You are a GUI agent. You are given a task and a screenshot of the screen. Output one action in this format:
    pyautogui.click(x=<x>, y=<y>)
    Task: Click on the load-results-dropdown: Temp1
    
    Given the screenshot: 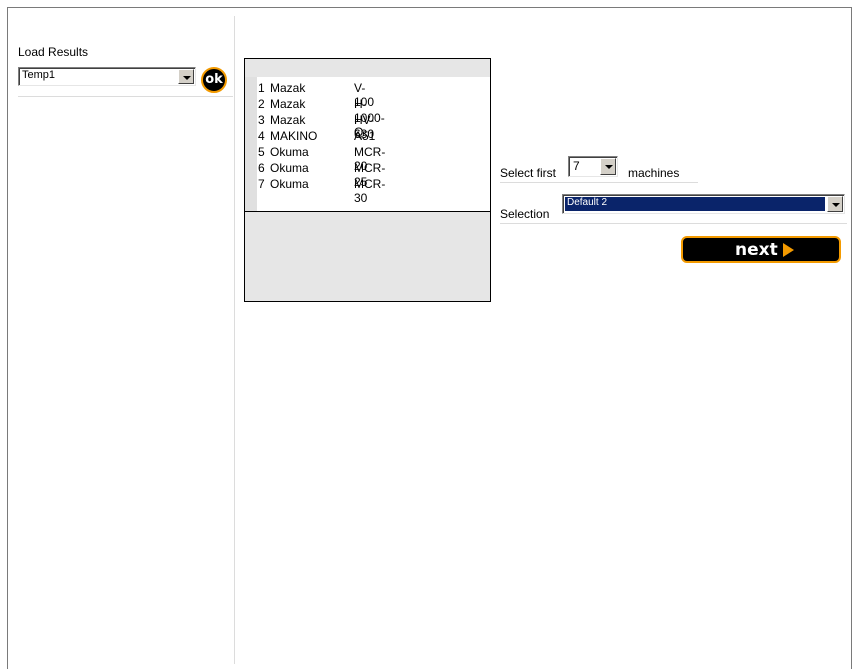 What is the action you would take?
    pyautogui.click(x=107, y=76)
    